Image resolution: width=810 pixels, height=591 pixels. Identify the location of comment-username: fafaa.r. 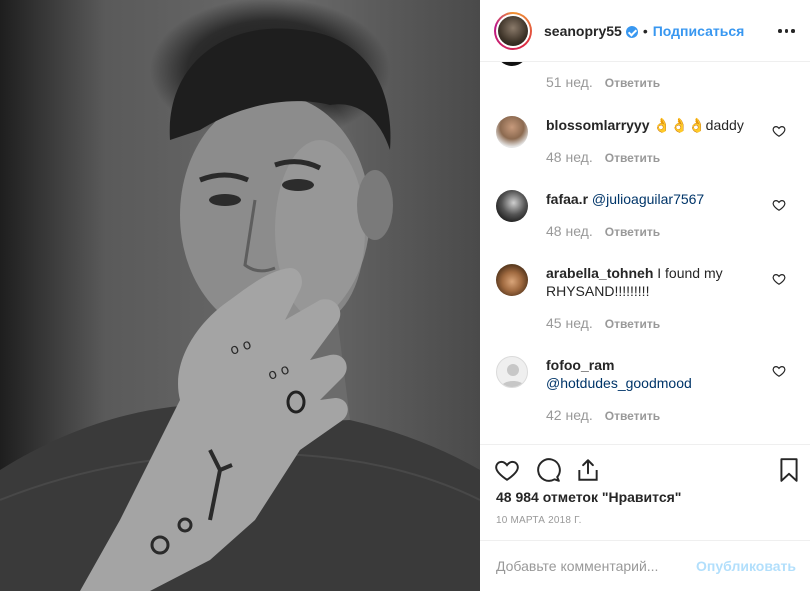
(567, 199).